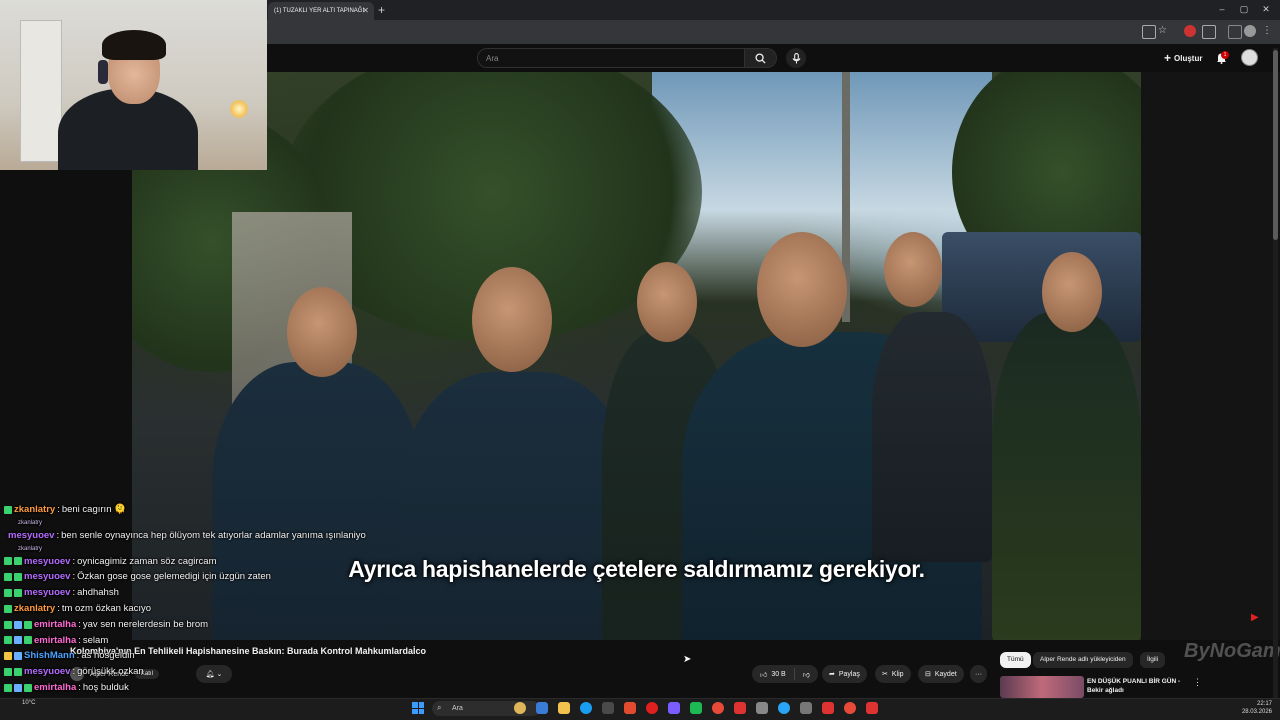  What do you see at coordinates (1275, 145) in the screenshot?
I see `scrollbar-thumb` at bounding box center [1275, 145].